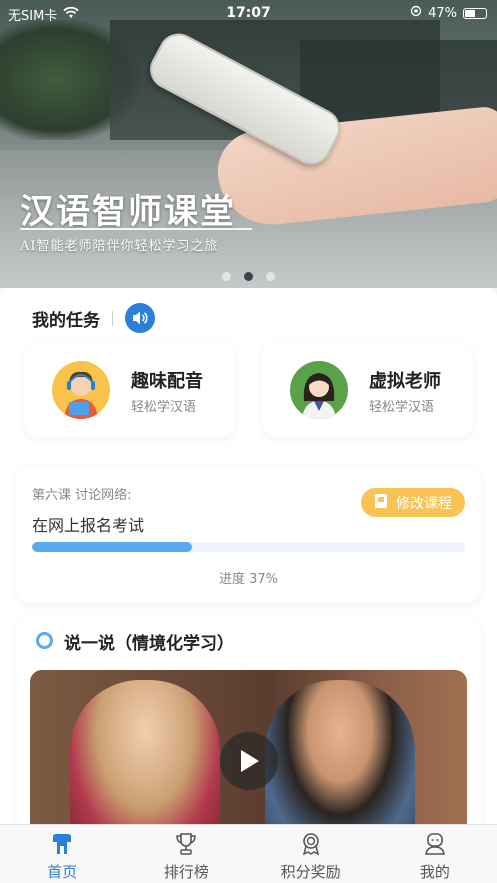 The height and width of the screenshot is (883, 497). Describe the element at coordinates (186, 844) in the screenshot. I see `trophy-icon` at that location.